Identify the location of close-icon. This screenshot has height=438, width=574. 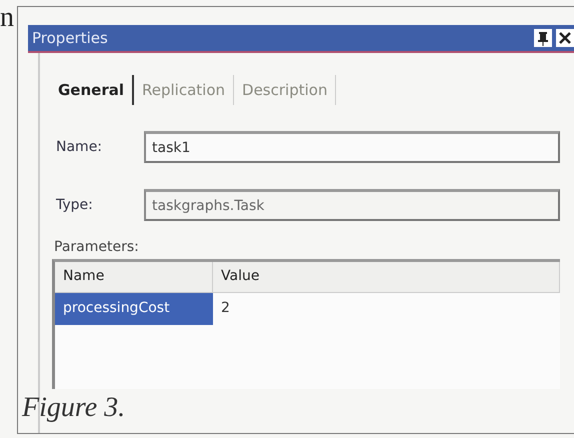
(565, 38).